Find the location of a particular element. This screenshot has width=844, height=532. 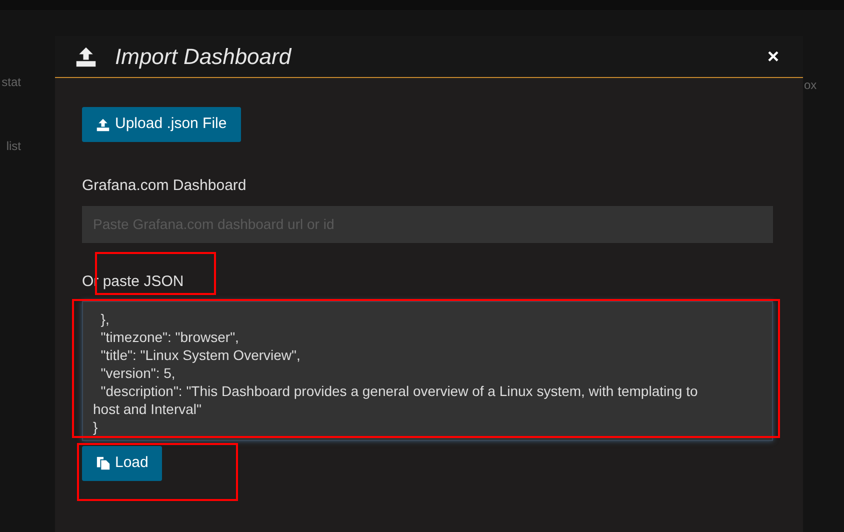

upload-json-button: Upload .json File is located at coordinates (161, 124).